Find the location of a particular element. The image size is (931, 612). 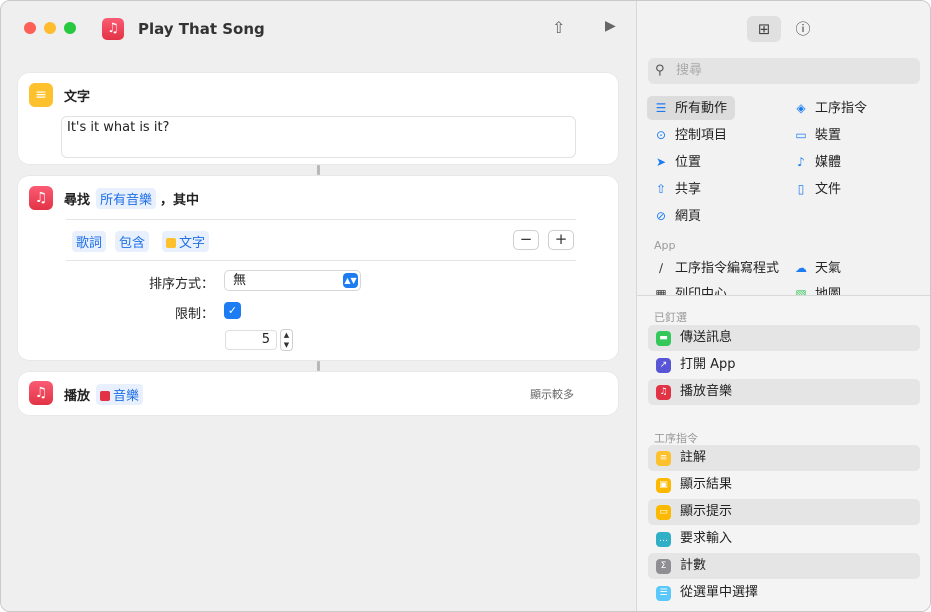

shortcuts-icon: ◈ is located at coordinates (801, 108).